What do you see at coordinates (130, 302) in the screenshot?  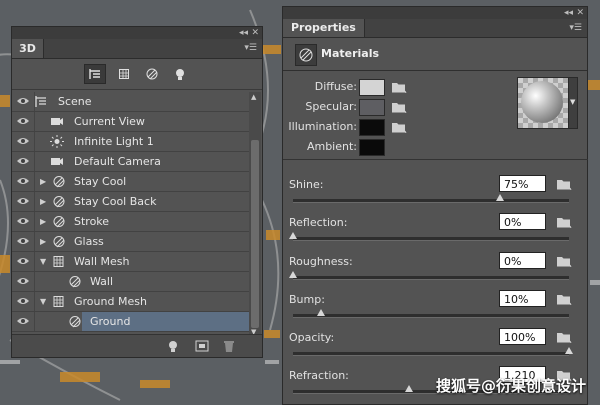 I see `layer-row: ▼ Ground Mesh` at bounding box center [130, 302].